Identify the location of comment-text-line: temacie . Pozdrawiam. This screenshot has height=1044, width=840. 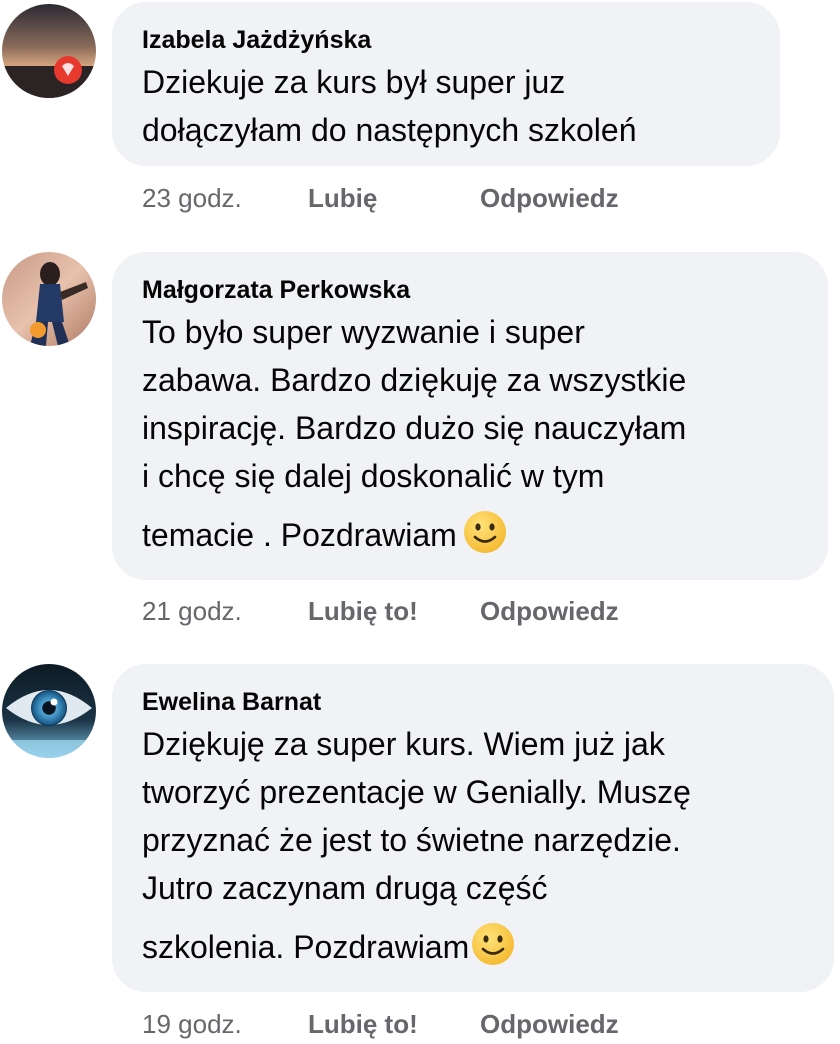
(470, 534).